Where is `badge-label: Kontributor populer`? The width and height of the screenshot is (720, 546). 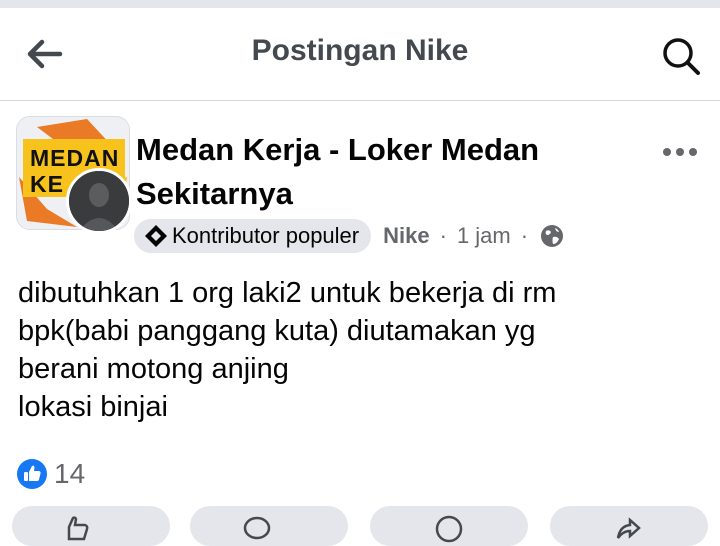 badge-label: Kontributor populer is located at coordinates (266, 235).